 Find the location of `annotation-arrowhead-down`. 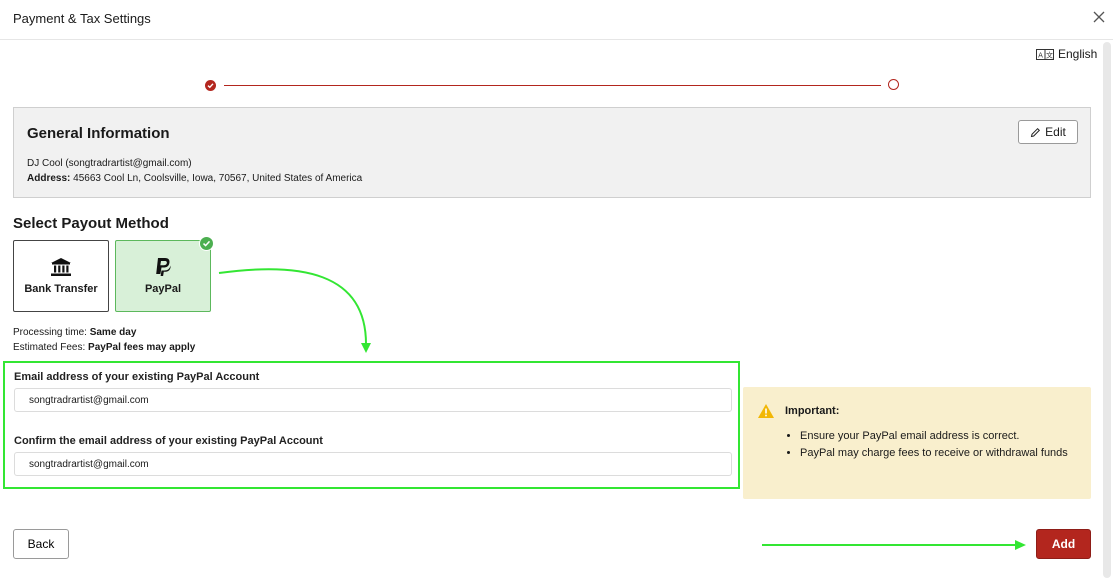

annotation-arrowhead-down is located at coordinates (366, 348).